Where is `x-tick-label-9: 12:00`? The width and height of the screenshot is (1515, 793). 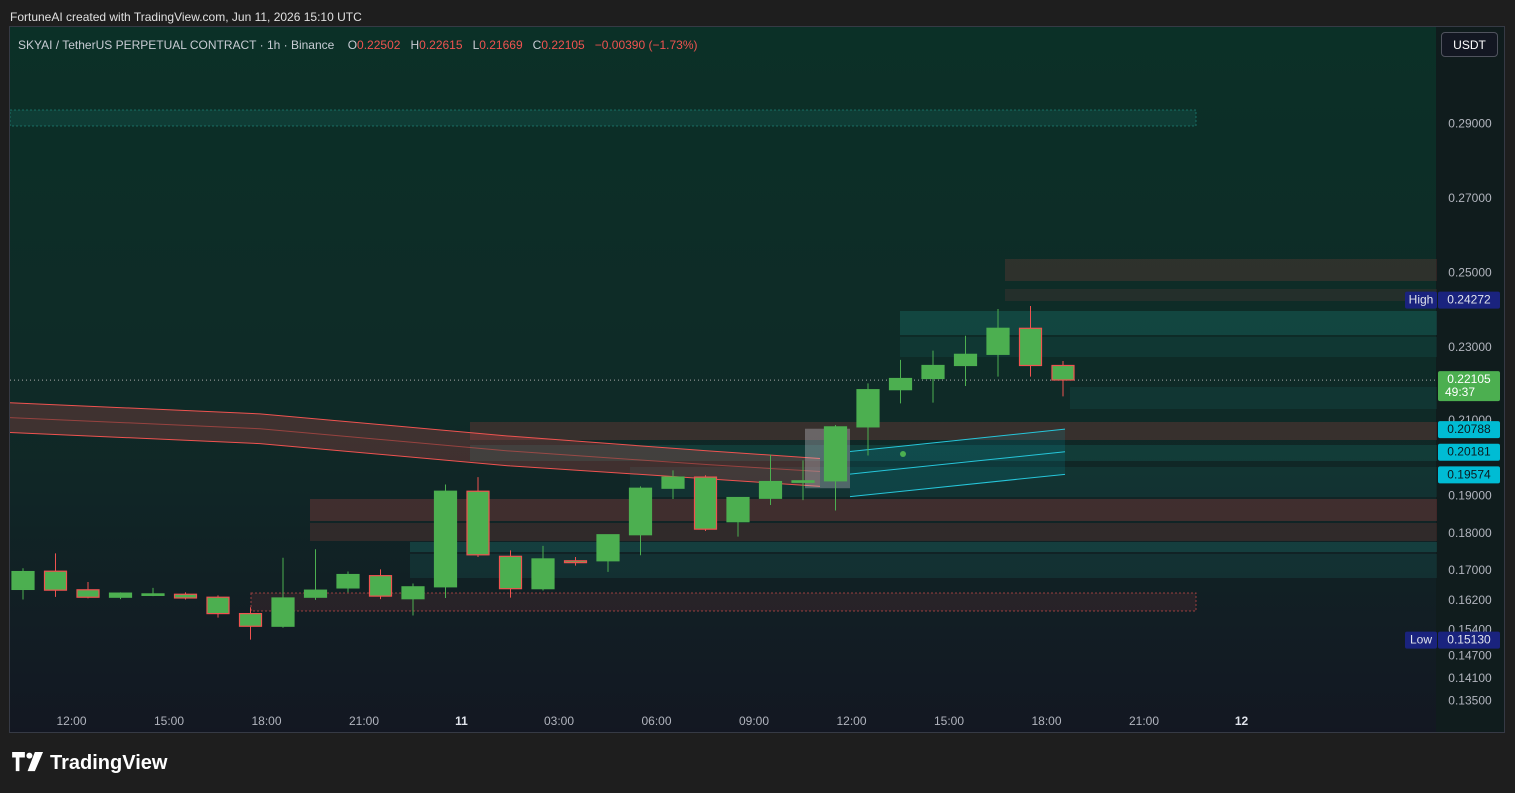
x-tick-label-9: 12:00 is located at coordinates (851, 721).